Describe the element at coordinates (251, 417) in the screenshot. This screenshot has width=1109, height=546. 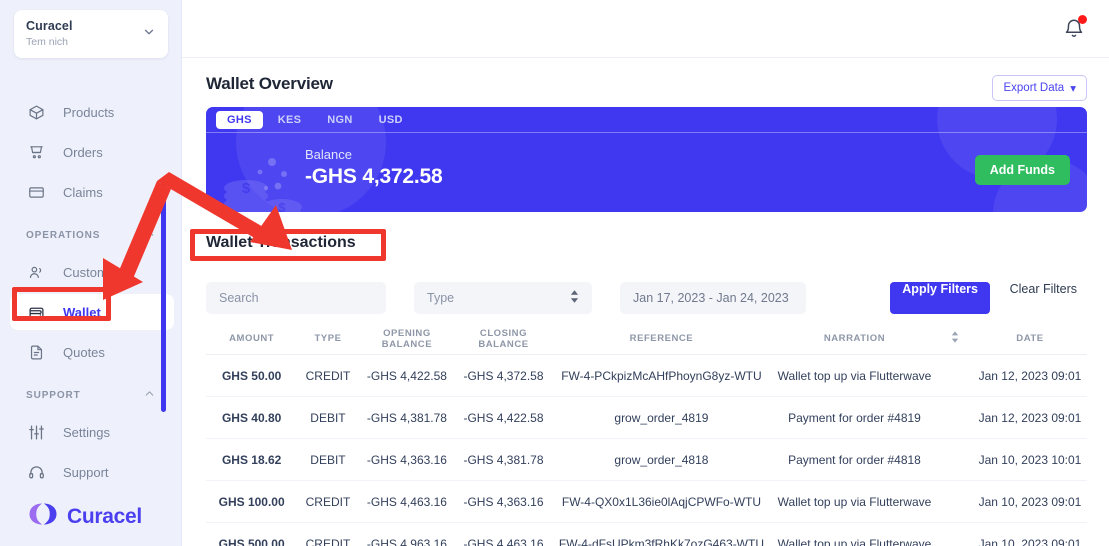
I see `cell-amount: GHS 40.80` at that location.